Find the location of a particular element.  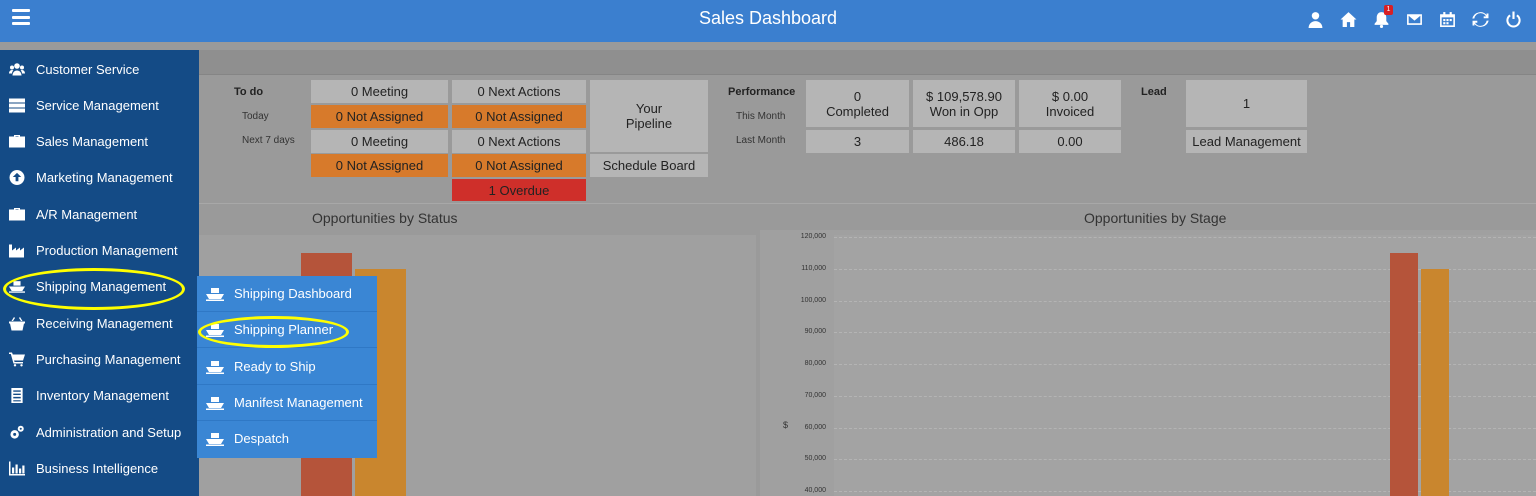

submenu-shipping-planner: Shipping Planner is located at coordinates (287, 330).